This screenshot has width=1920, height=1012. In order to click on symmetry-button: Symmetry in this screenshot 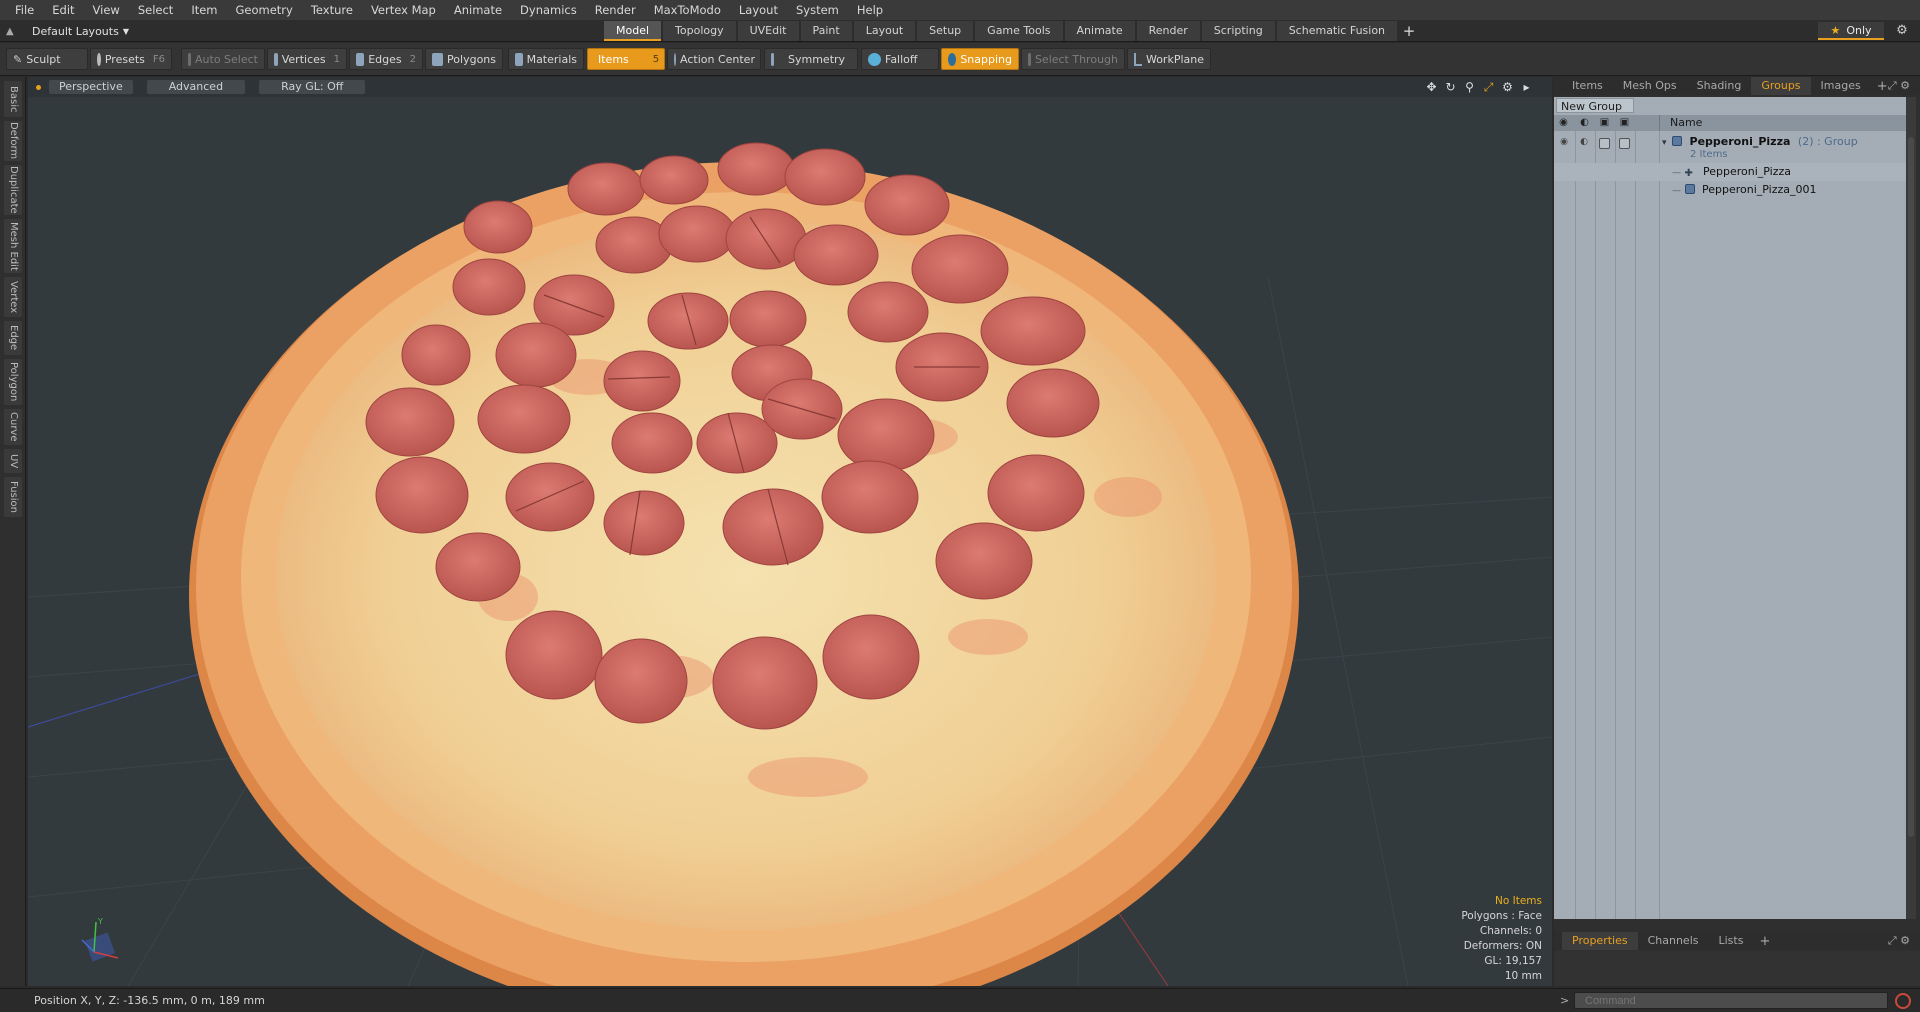, I will do `click(811, 59)`.